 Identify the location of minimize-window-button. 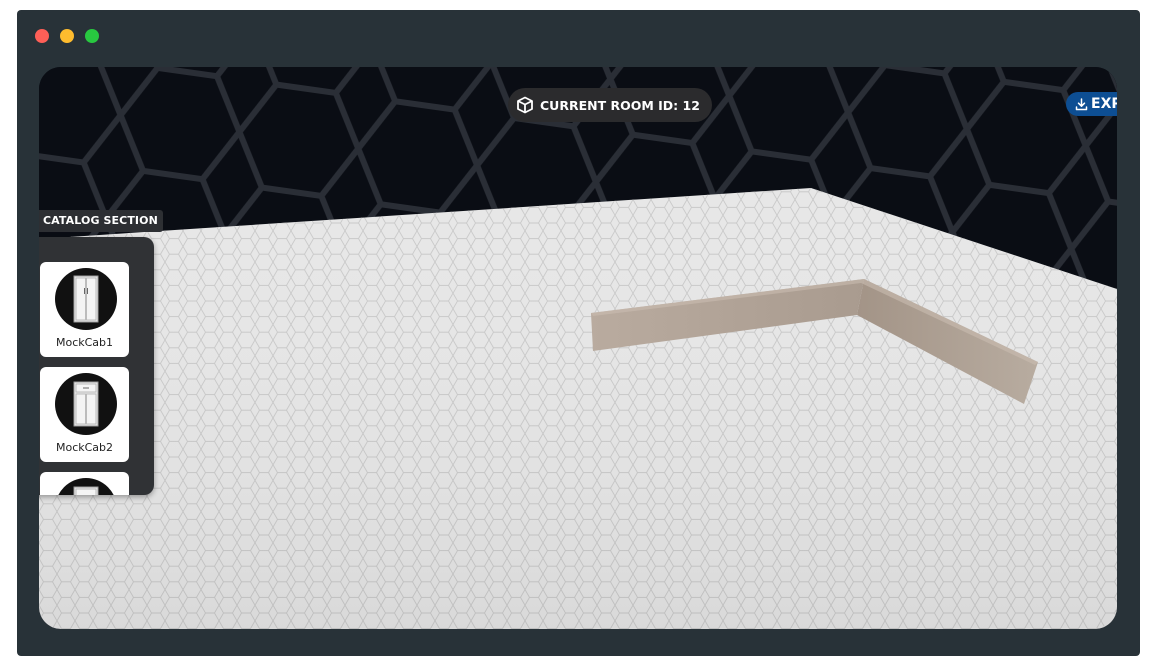
(67, 36).